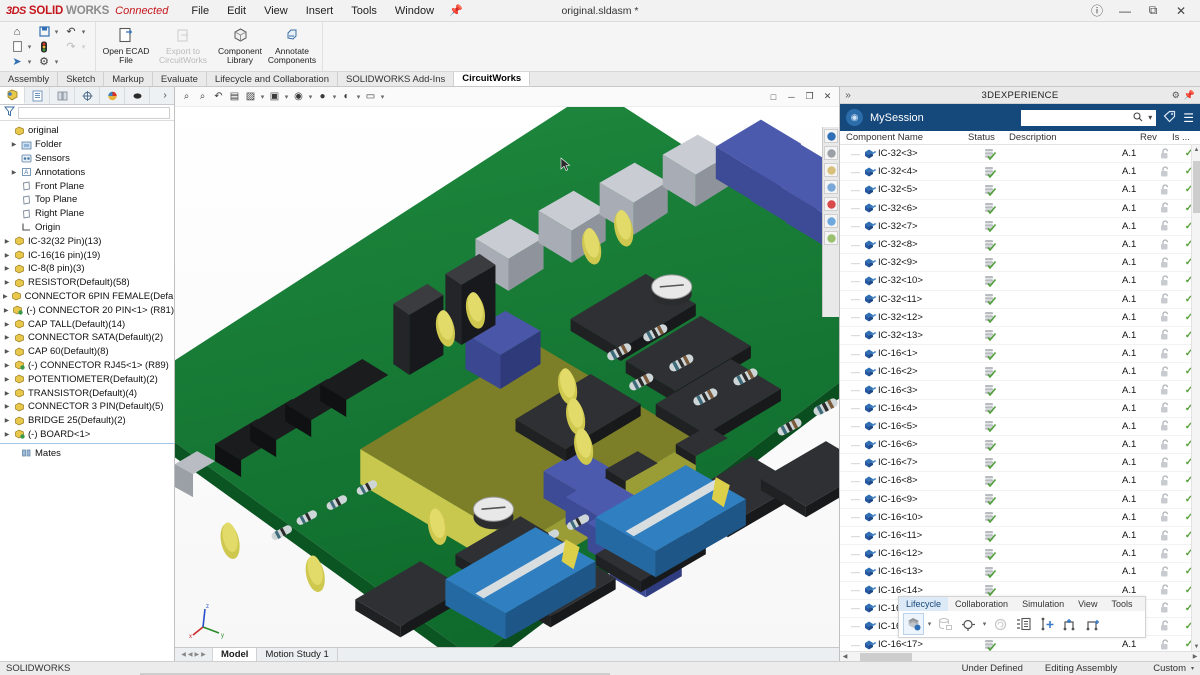  I want to click on component-row: — IC-32<7> A.1 ✓, so click(1020, 227).